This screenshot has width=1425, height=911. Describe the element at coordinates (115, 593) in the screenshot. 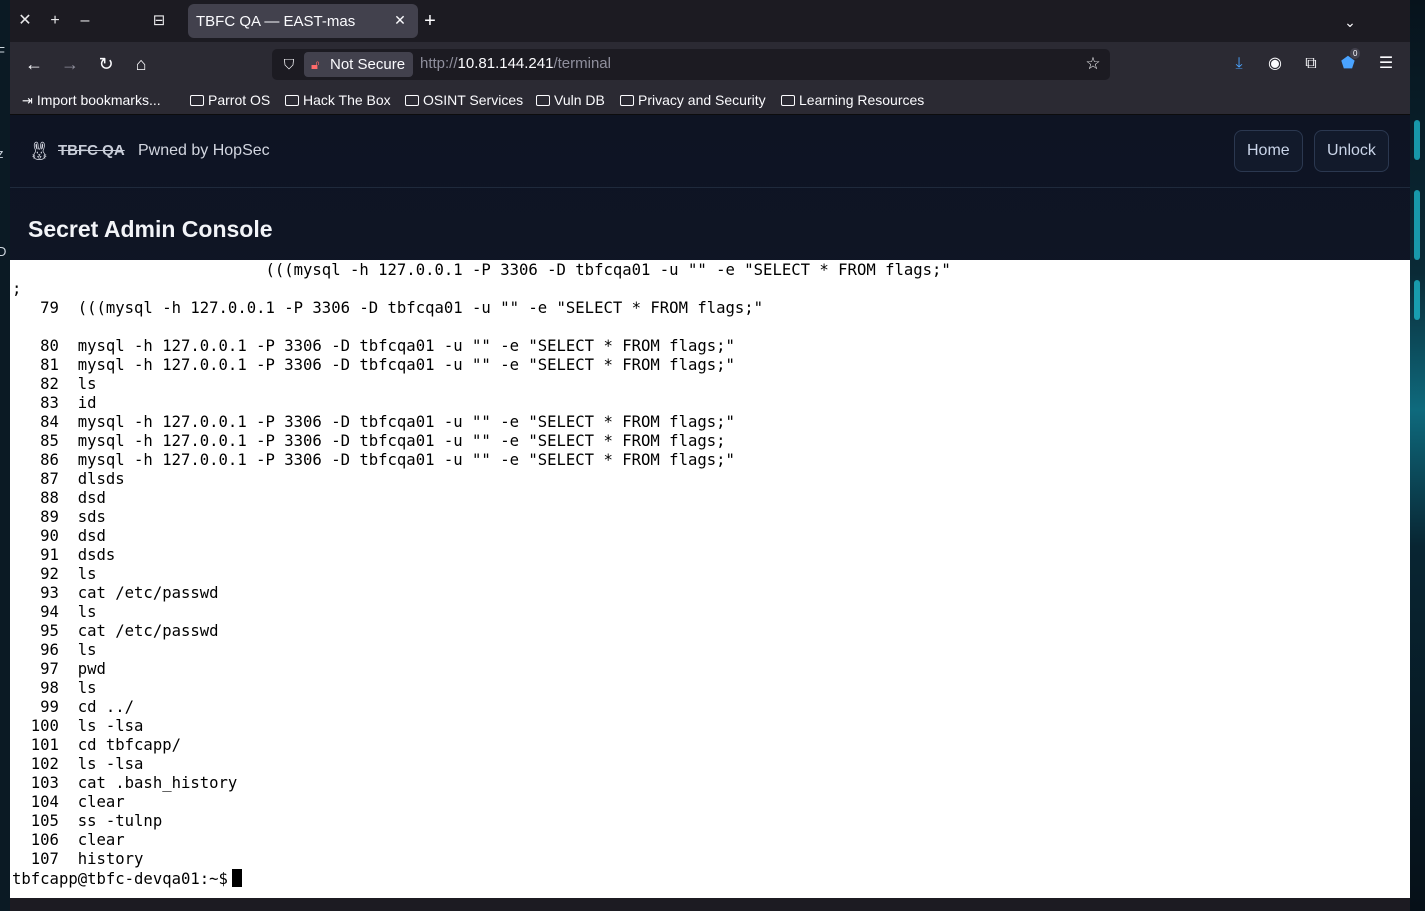

I see `terminal-line: 93 cat /etc/passwd` at that location.